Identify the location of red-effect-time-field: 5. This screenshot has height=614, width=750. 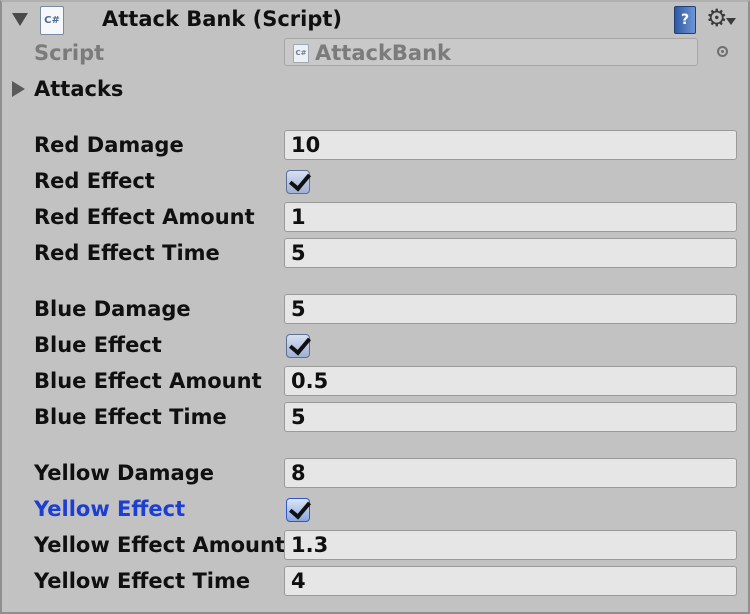
(510, 253).